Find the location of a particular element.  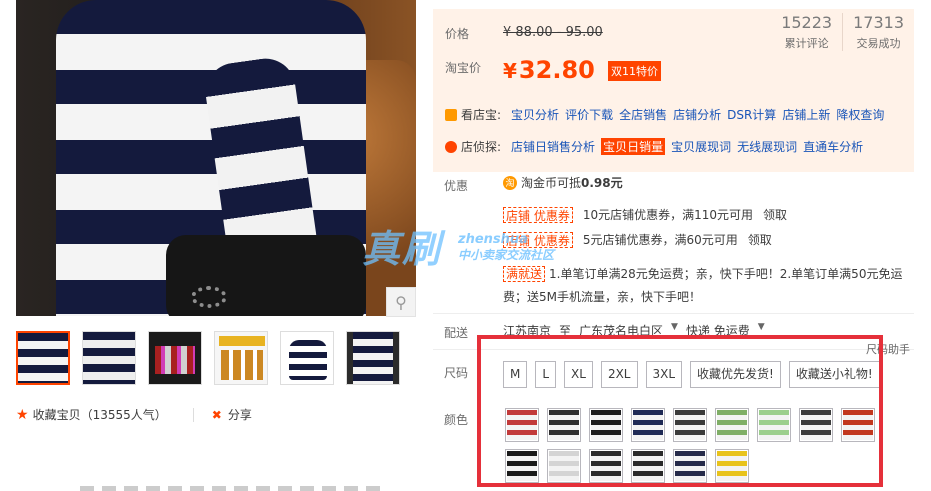

shop-link: 评价下载 is located at coordinates (589, 114).